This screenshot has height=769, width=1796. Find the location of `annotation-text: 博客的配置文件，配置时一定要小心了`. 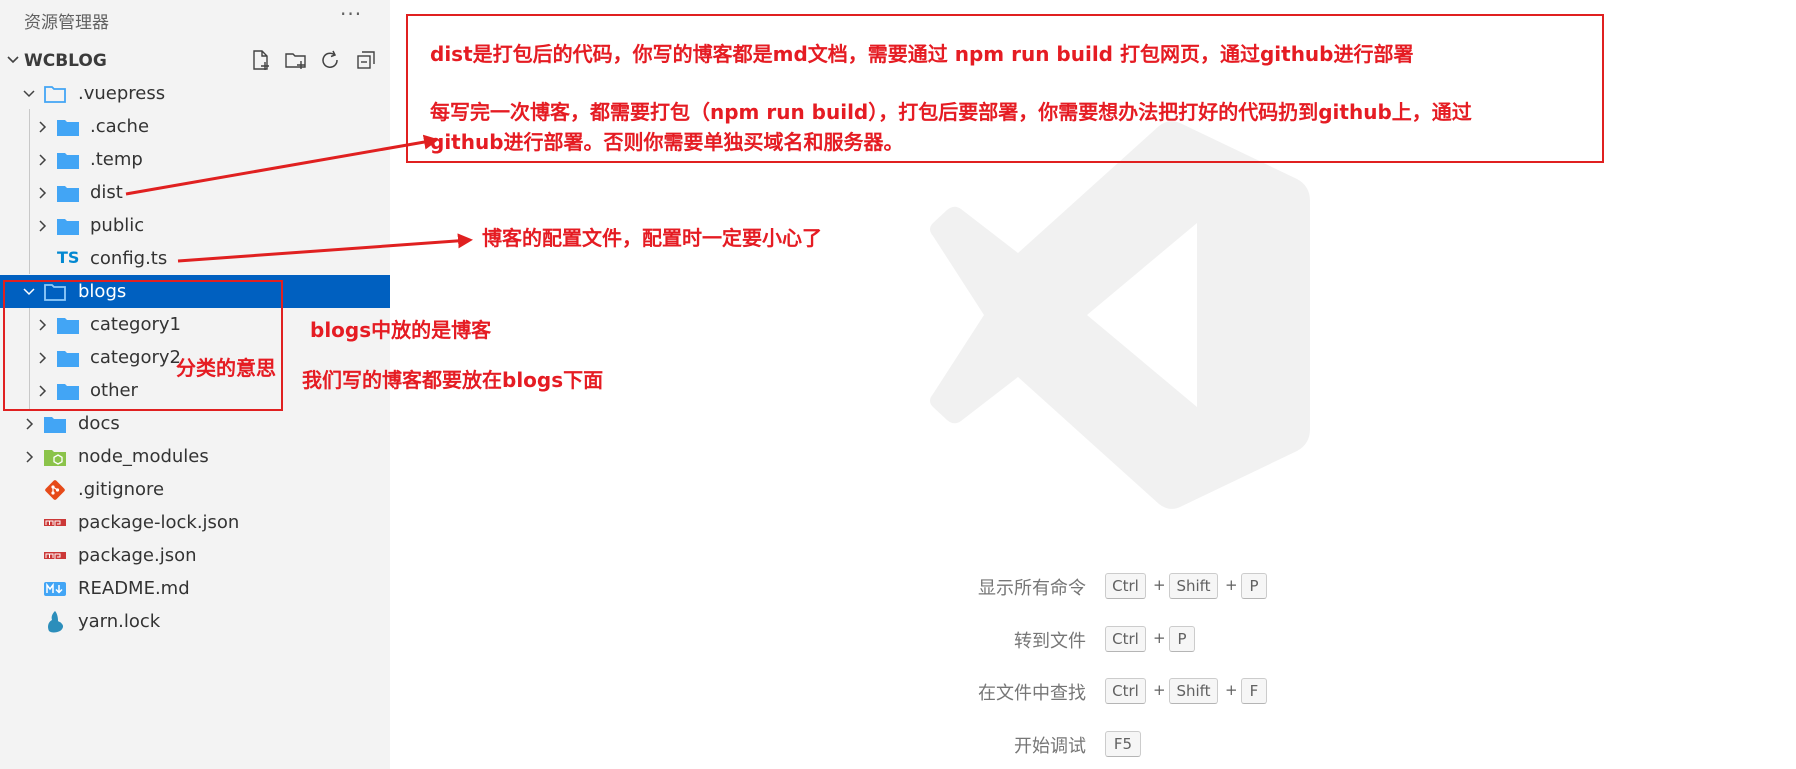

annotation-text: 博客的配置文件，配置时一定要小心了 is located at coordinates (652, 238).